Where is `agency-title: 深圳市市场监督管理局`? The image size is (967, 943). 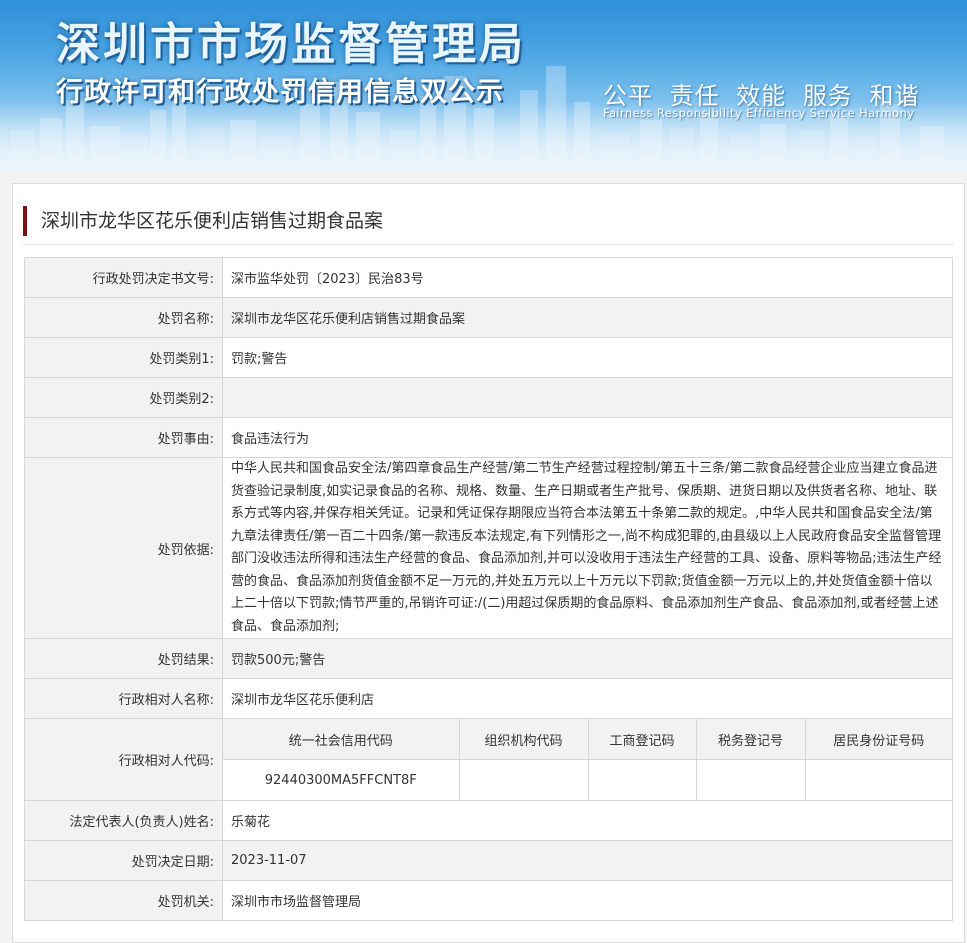
agency-title: 深圳市市场监督管理局 is located at coordinates (291, 44).